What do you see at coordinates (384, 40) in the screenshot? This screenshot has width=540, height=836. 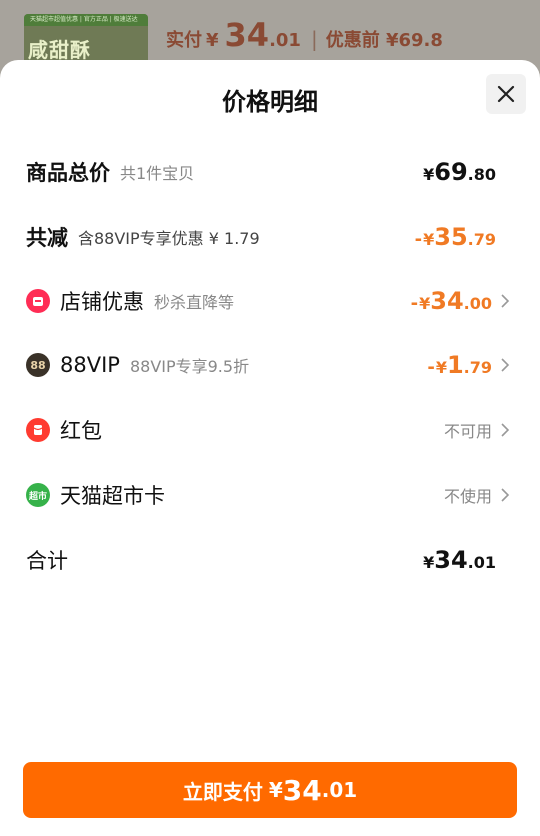 I see `price-before-discount: 优惠前 ¥69.8` at bounding box center [384, 40].